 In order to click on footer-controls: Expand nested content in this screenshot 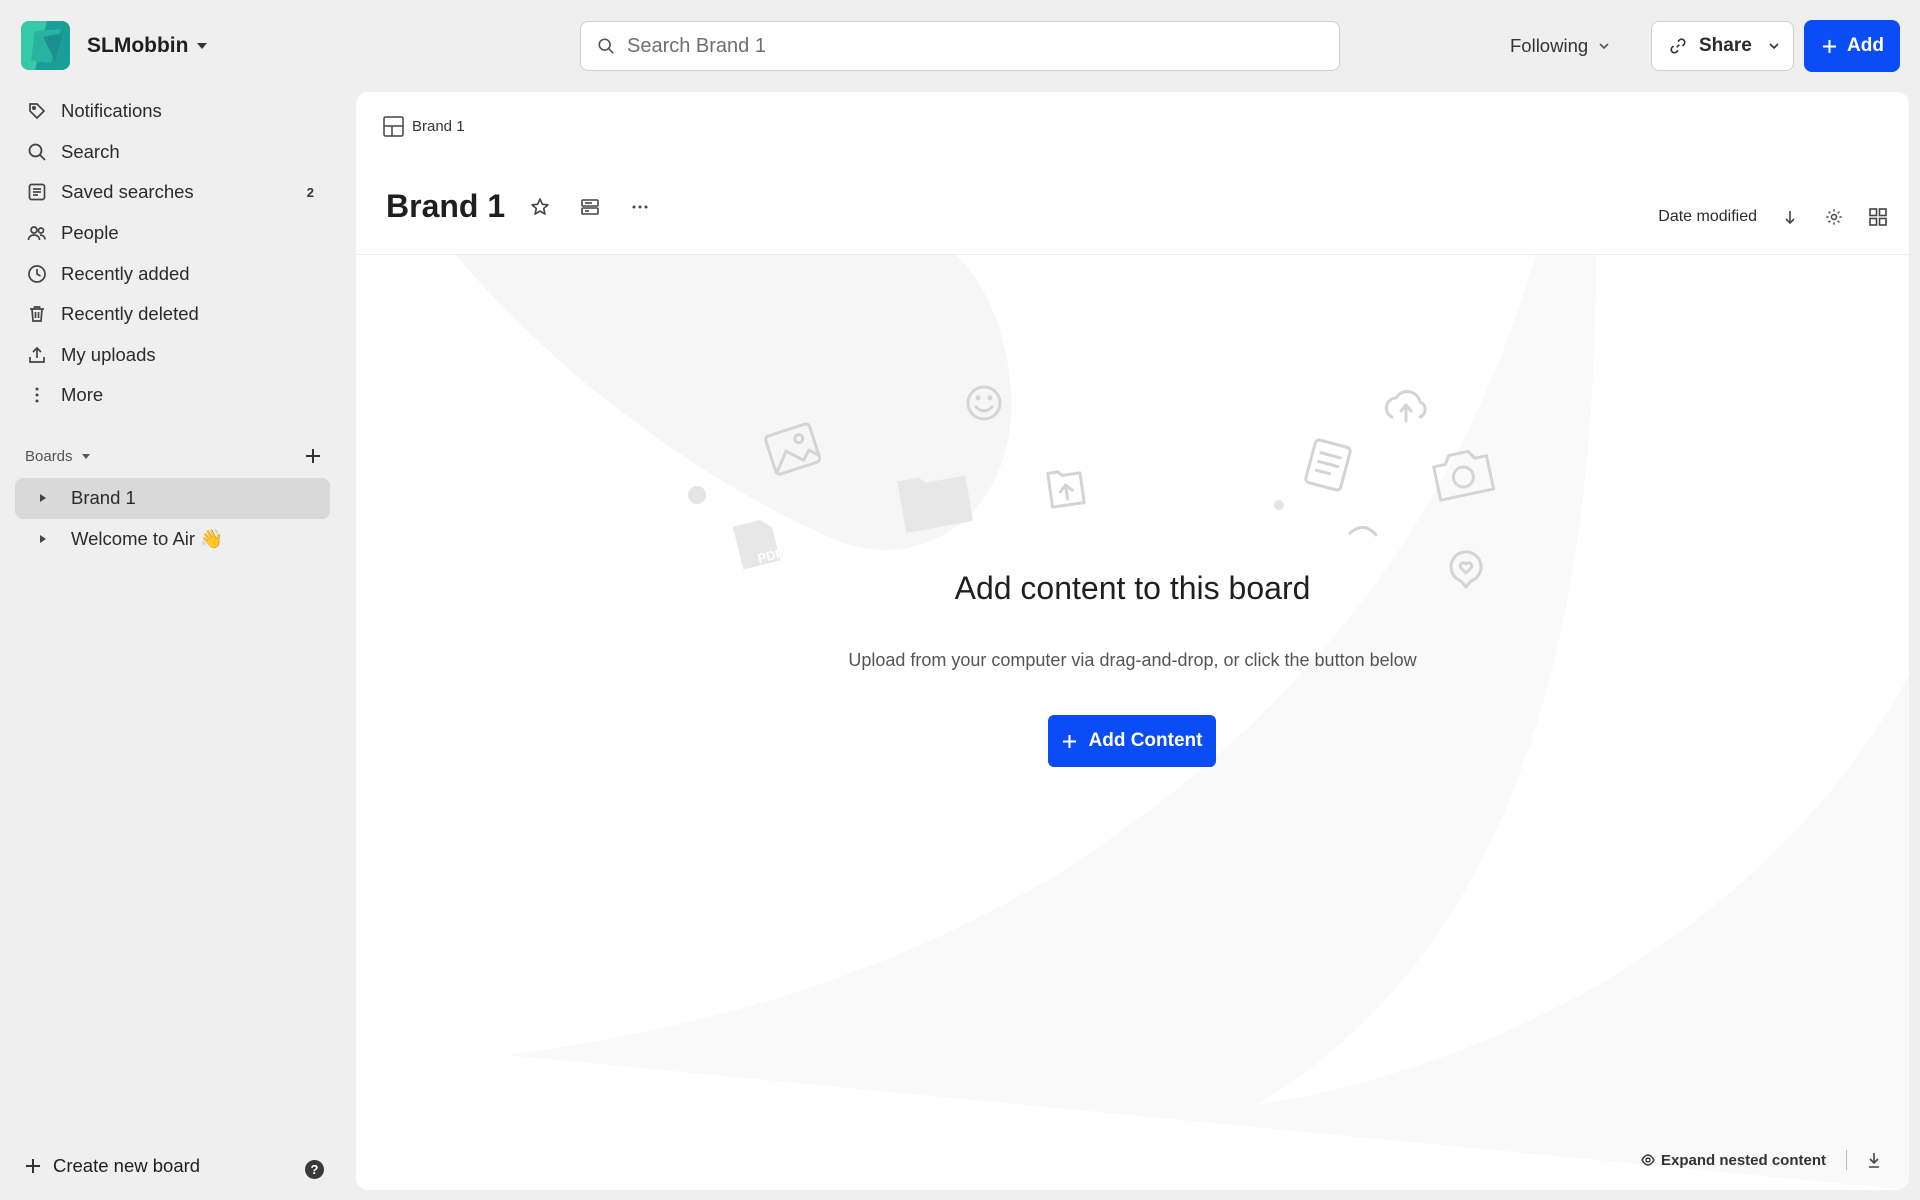, I will do `click(1762, 1160)`.